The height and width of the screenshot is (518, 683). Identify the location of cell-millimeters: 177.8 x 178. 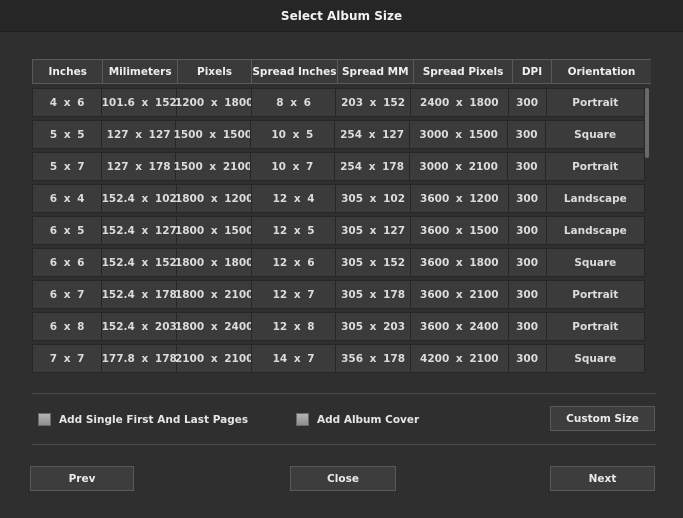
(139, 358).